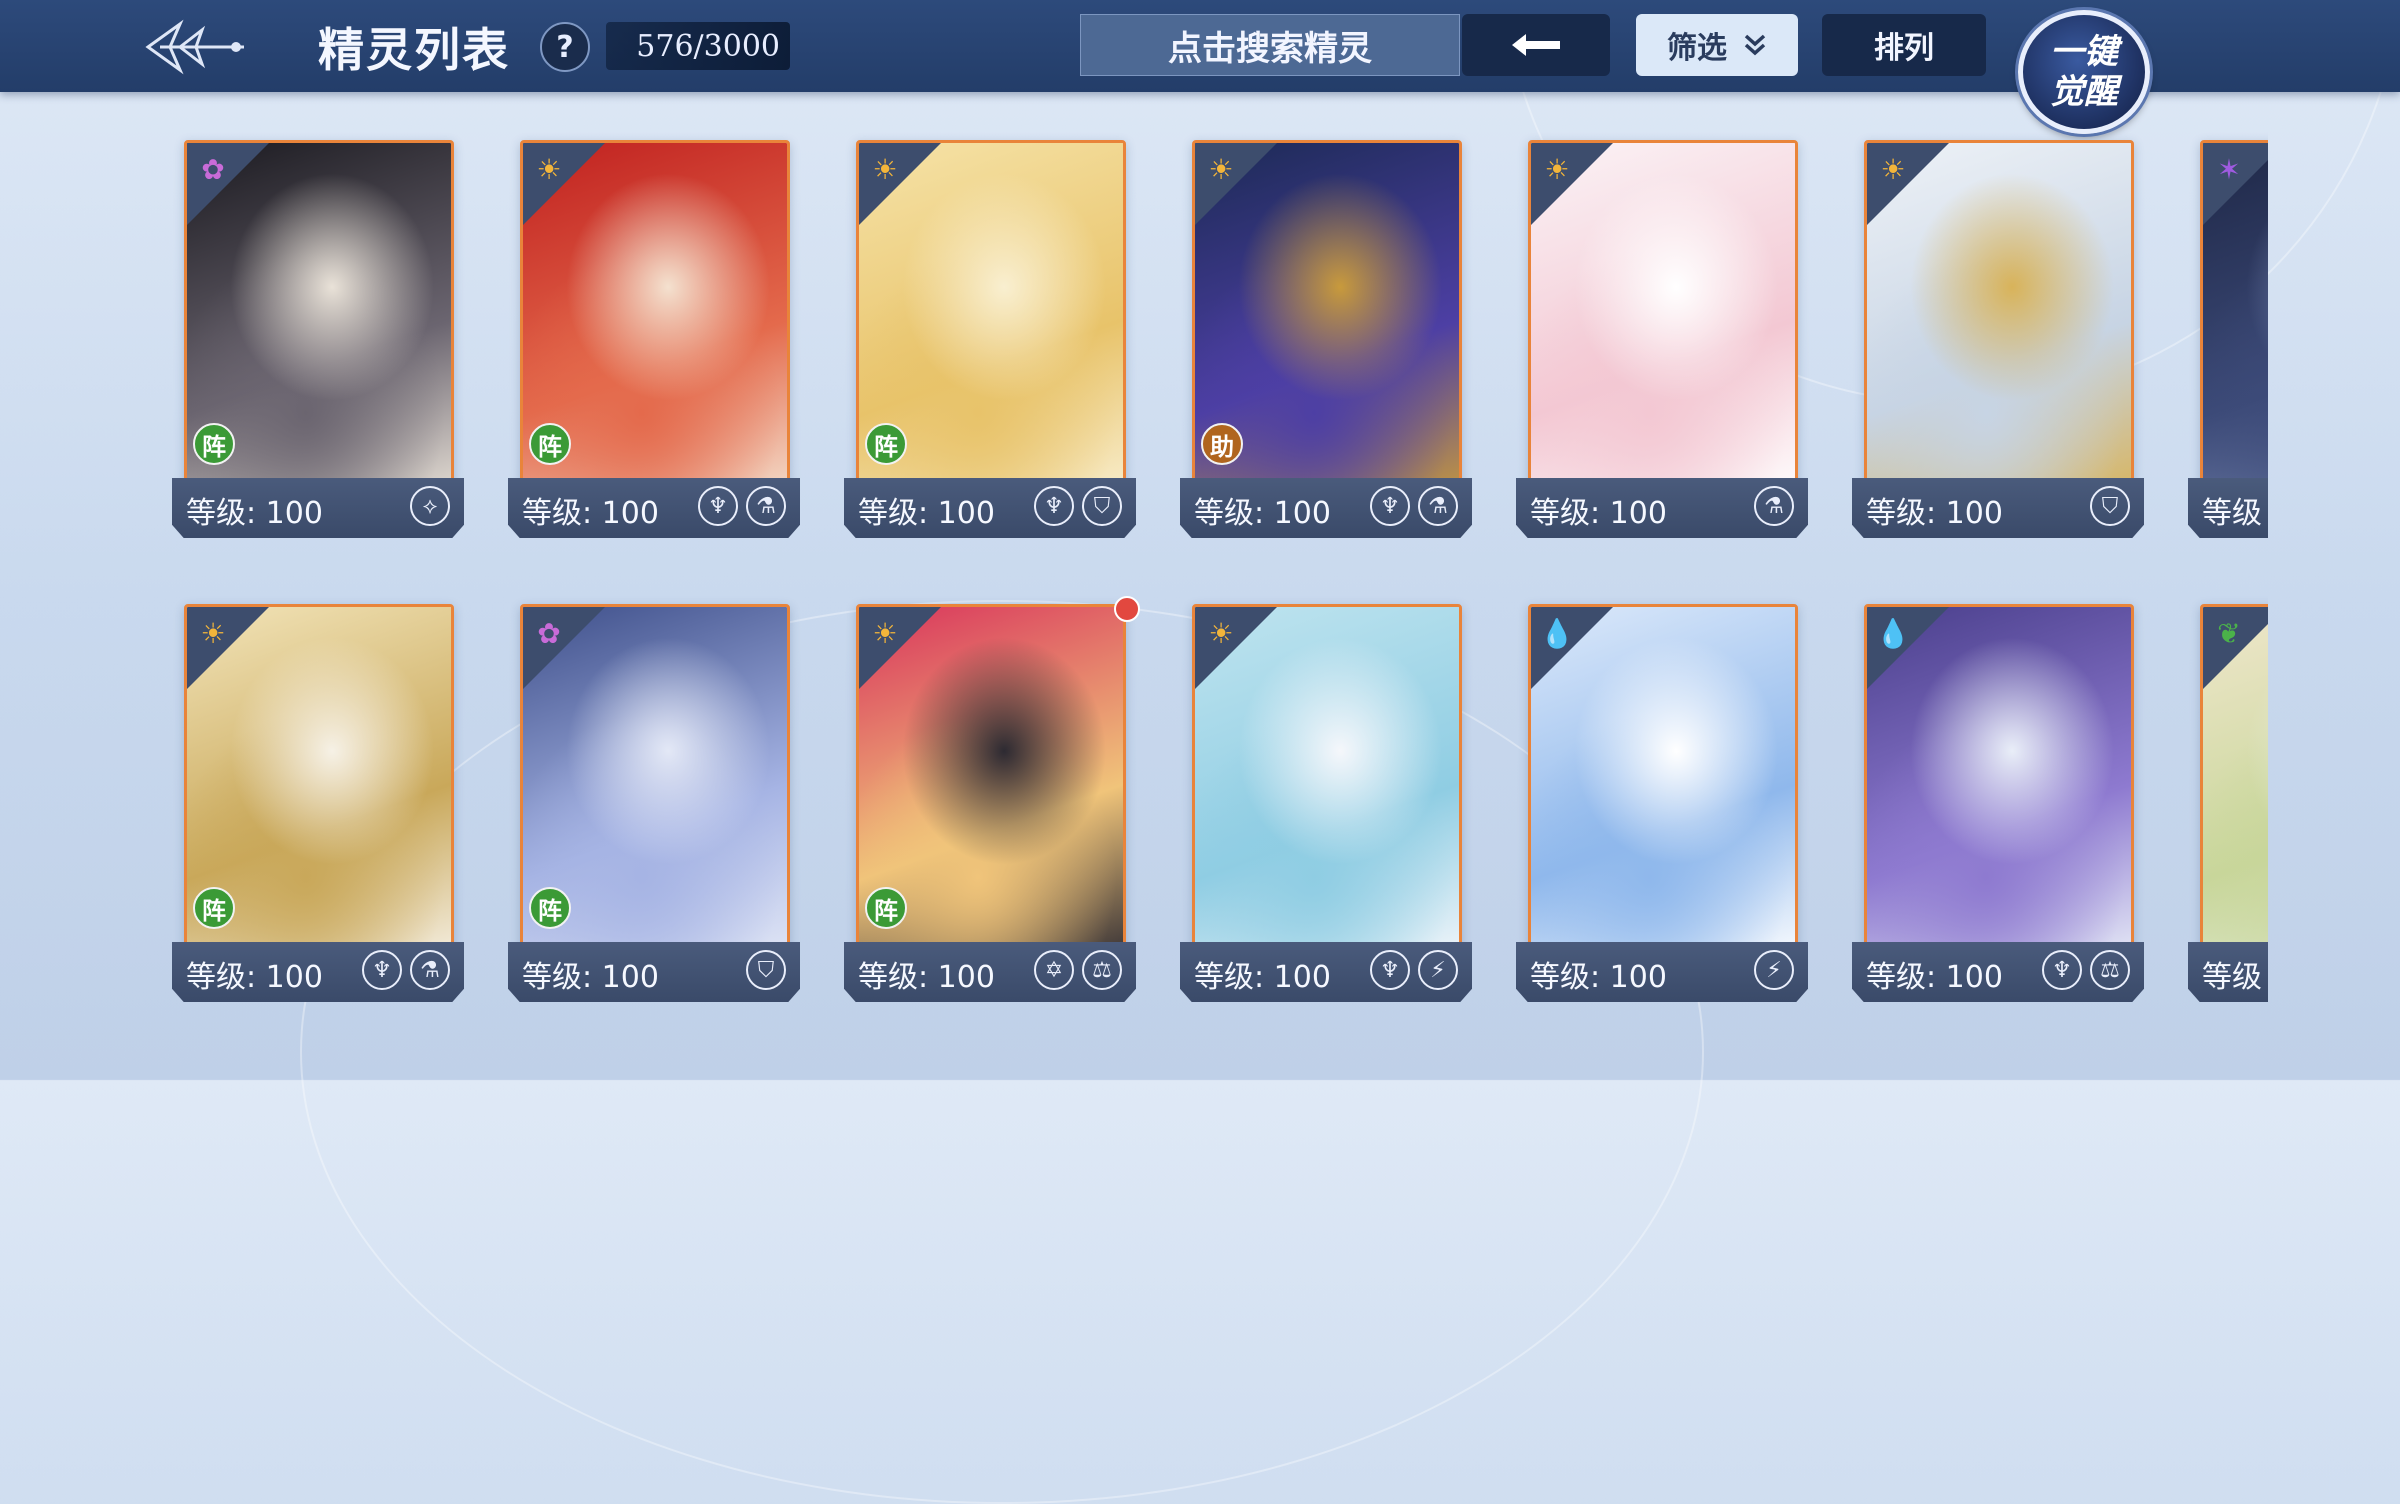 This screenshot has height=1504, width=2400. Describe the element at coordinates (2086, 970) in the screenshot. I see `skill-icons: ♆ ⚖` at that location.